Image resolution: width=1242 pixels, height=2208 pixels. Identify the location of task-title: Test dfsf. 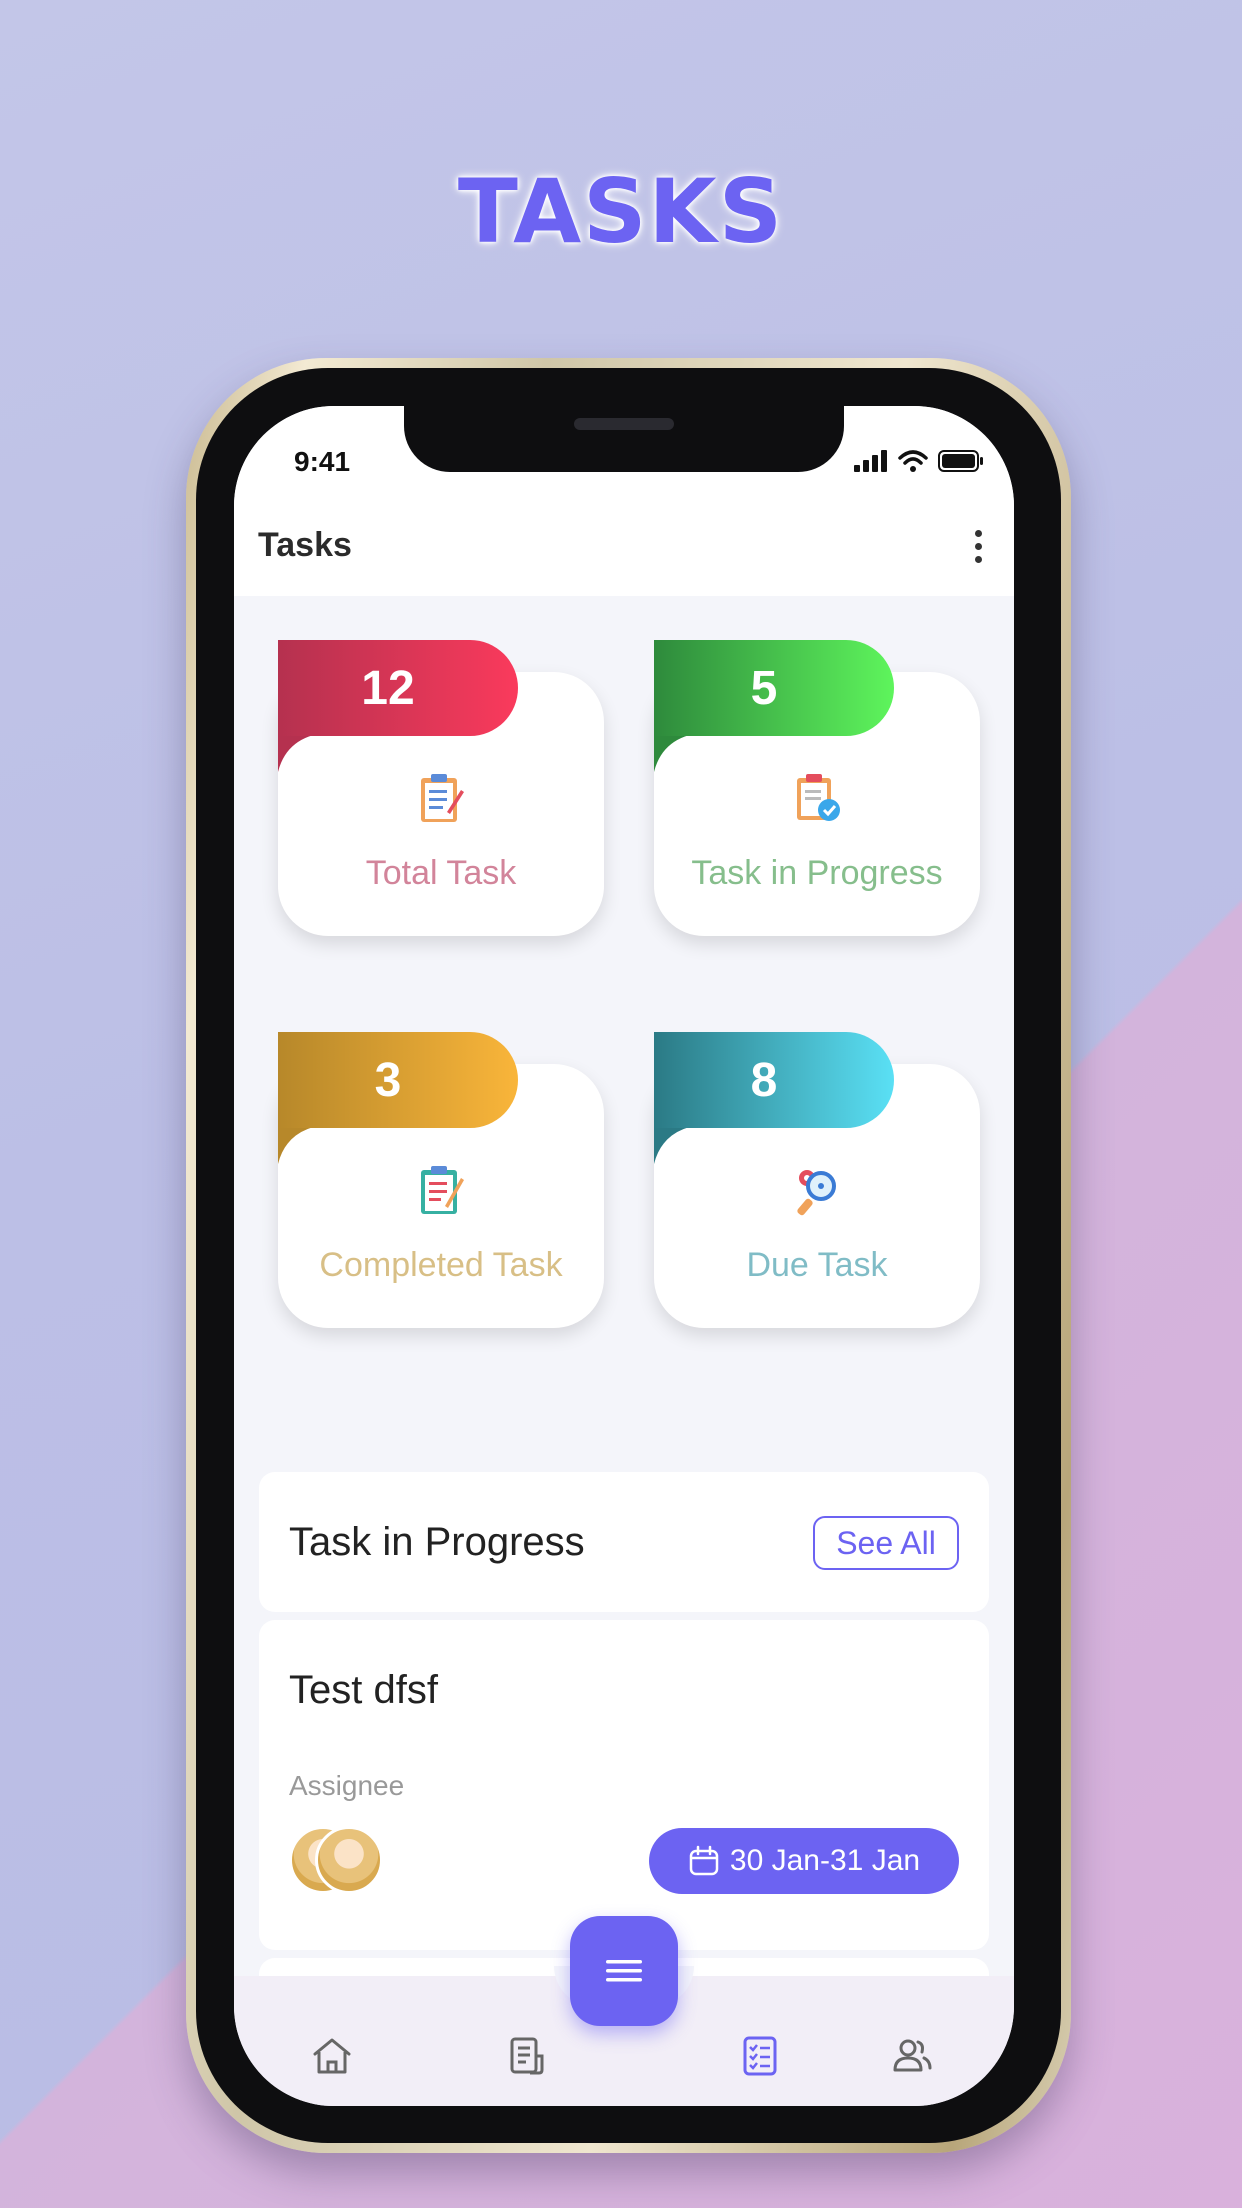
(363, 1690).